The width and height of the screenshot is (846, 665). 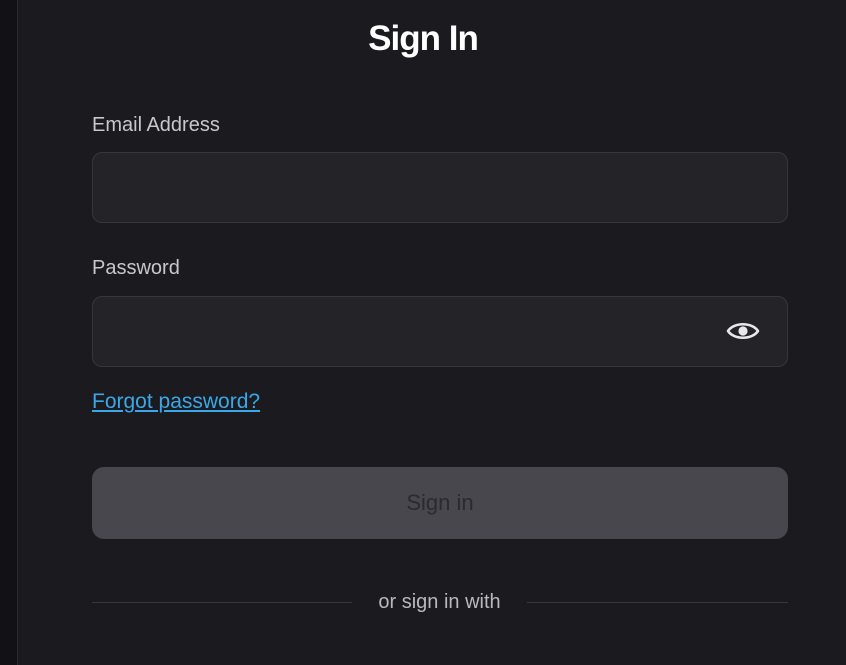 What do you see at coordinates (440, 187) in the screenshot?
I see `email-field` at bounding box center [440, 187].